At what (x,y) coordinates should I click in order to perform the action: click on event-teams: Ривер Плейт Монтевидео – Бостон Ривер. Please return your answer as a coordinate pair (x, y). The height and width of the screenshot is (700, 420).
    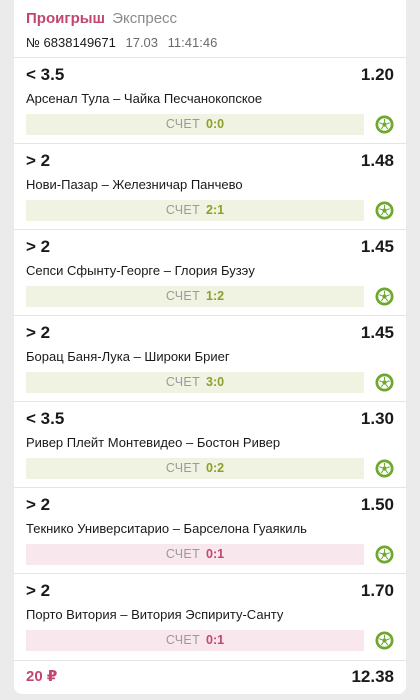
    Looking at the image, I should click on (153, 442).